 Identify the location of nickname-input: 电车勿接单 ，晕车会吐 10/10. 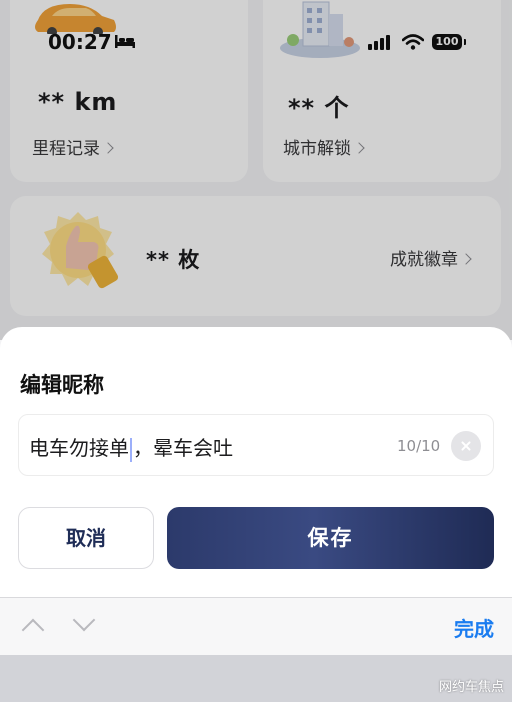
(256, 445).